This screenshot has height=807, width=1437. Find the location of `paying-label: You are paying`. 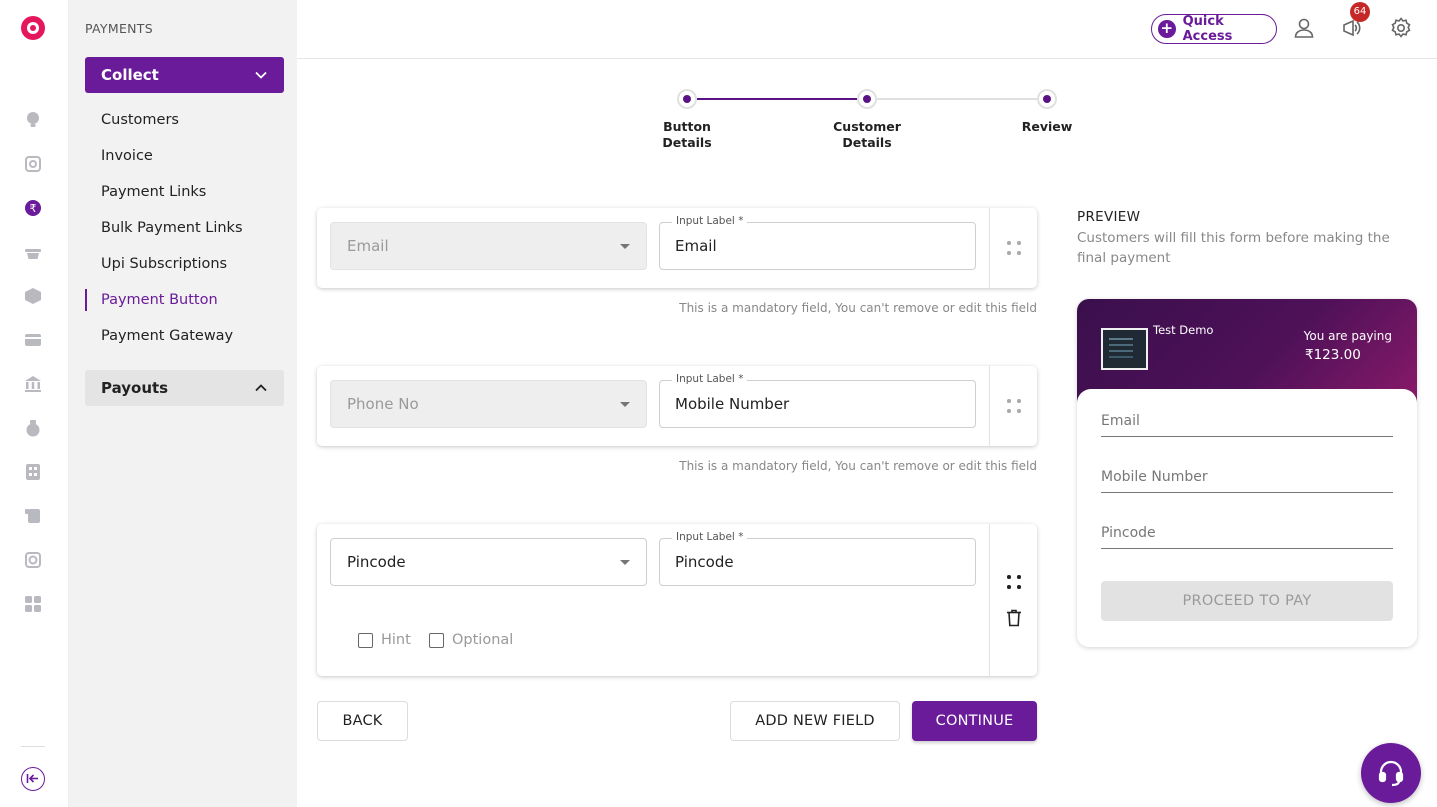

paying-label: You are paying is located at coordinates (1347, 336).